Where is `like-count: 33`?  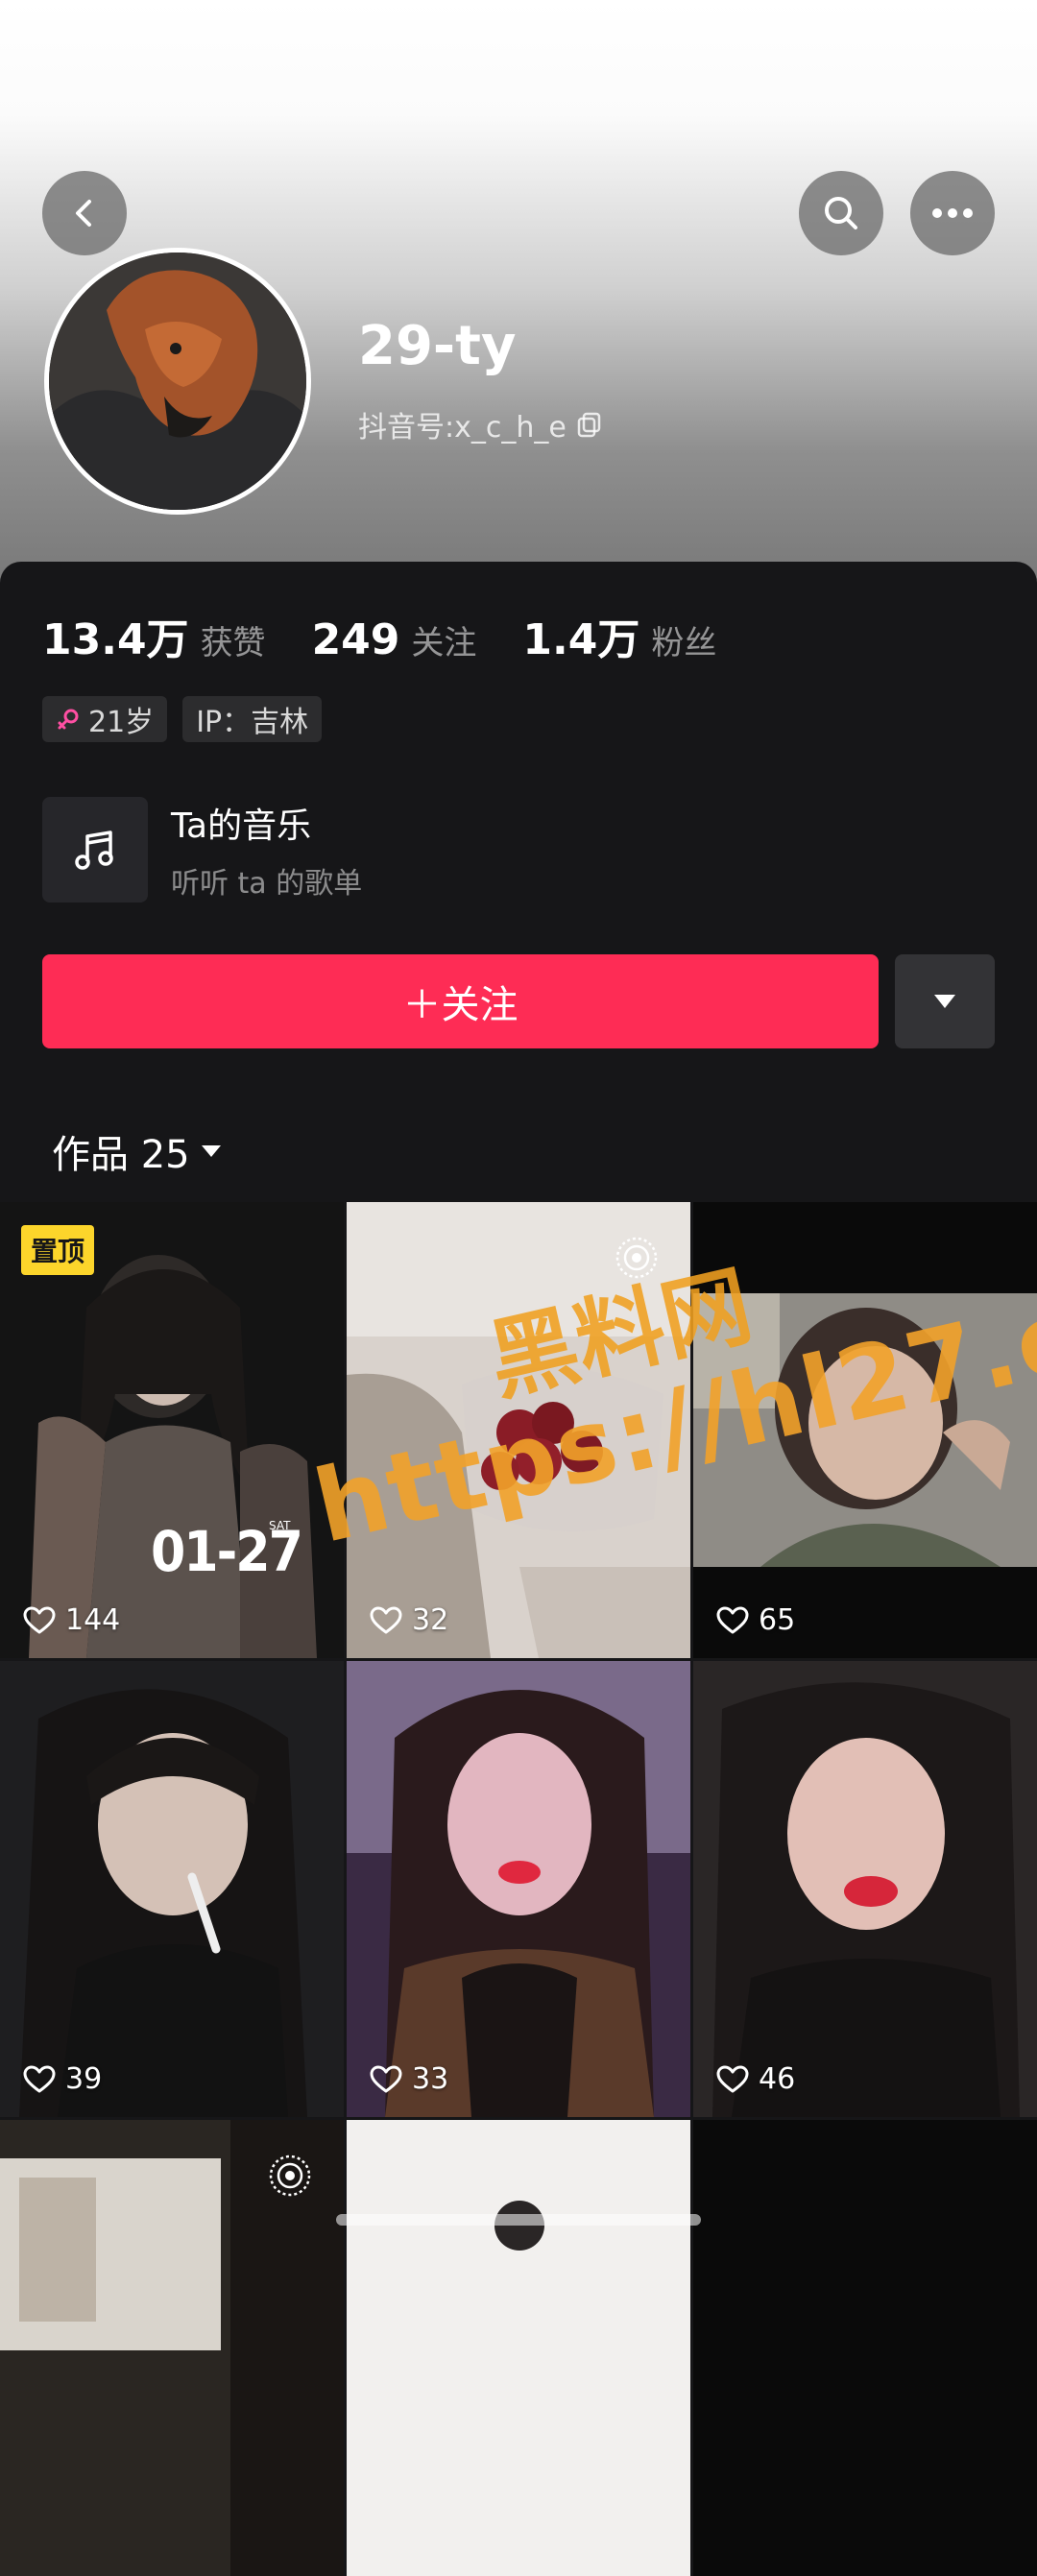 like-count: 33 is located at coordinates (409, 2079).